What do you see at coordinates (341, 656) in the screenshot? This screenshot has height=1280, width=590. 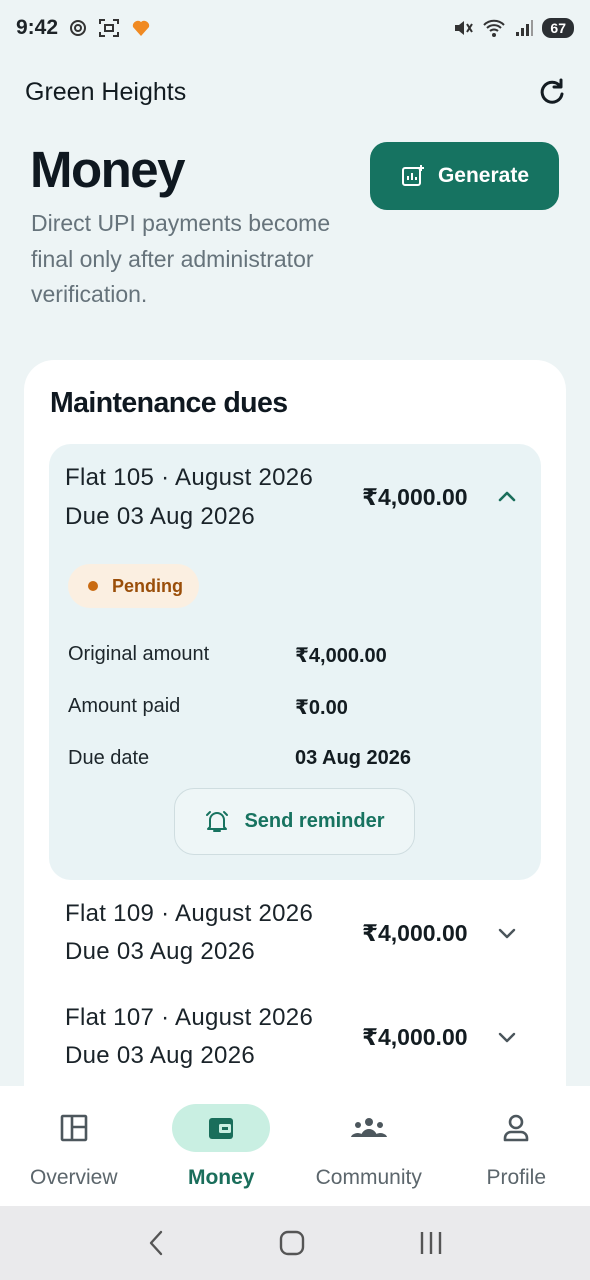 I see `detail-value-original: ₹4,000.00` at bounding box center [341, 656].